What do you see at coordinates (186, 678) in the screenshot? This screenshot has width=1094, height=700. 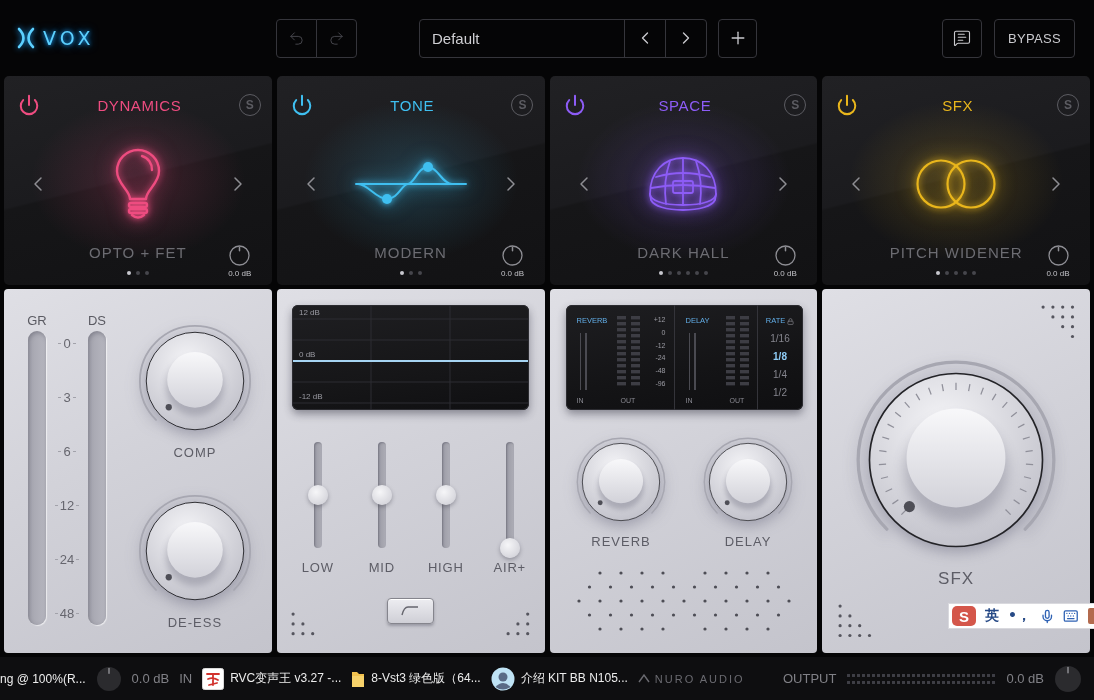 I see `input-label: IN` at bounding box center [186, 678].